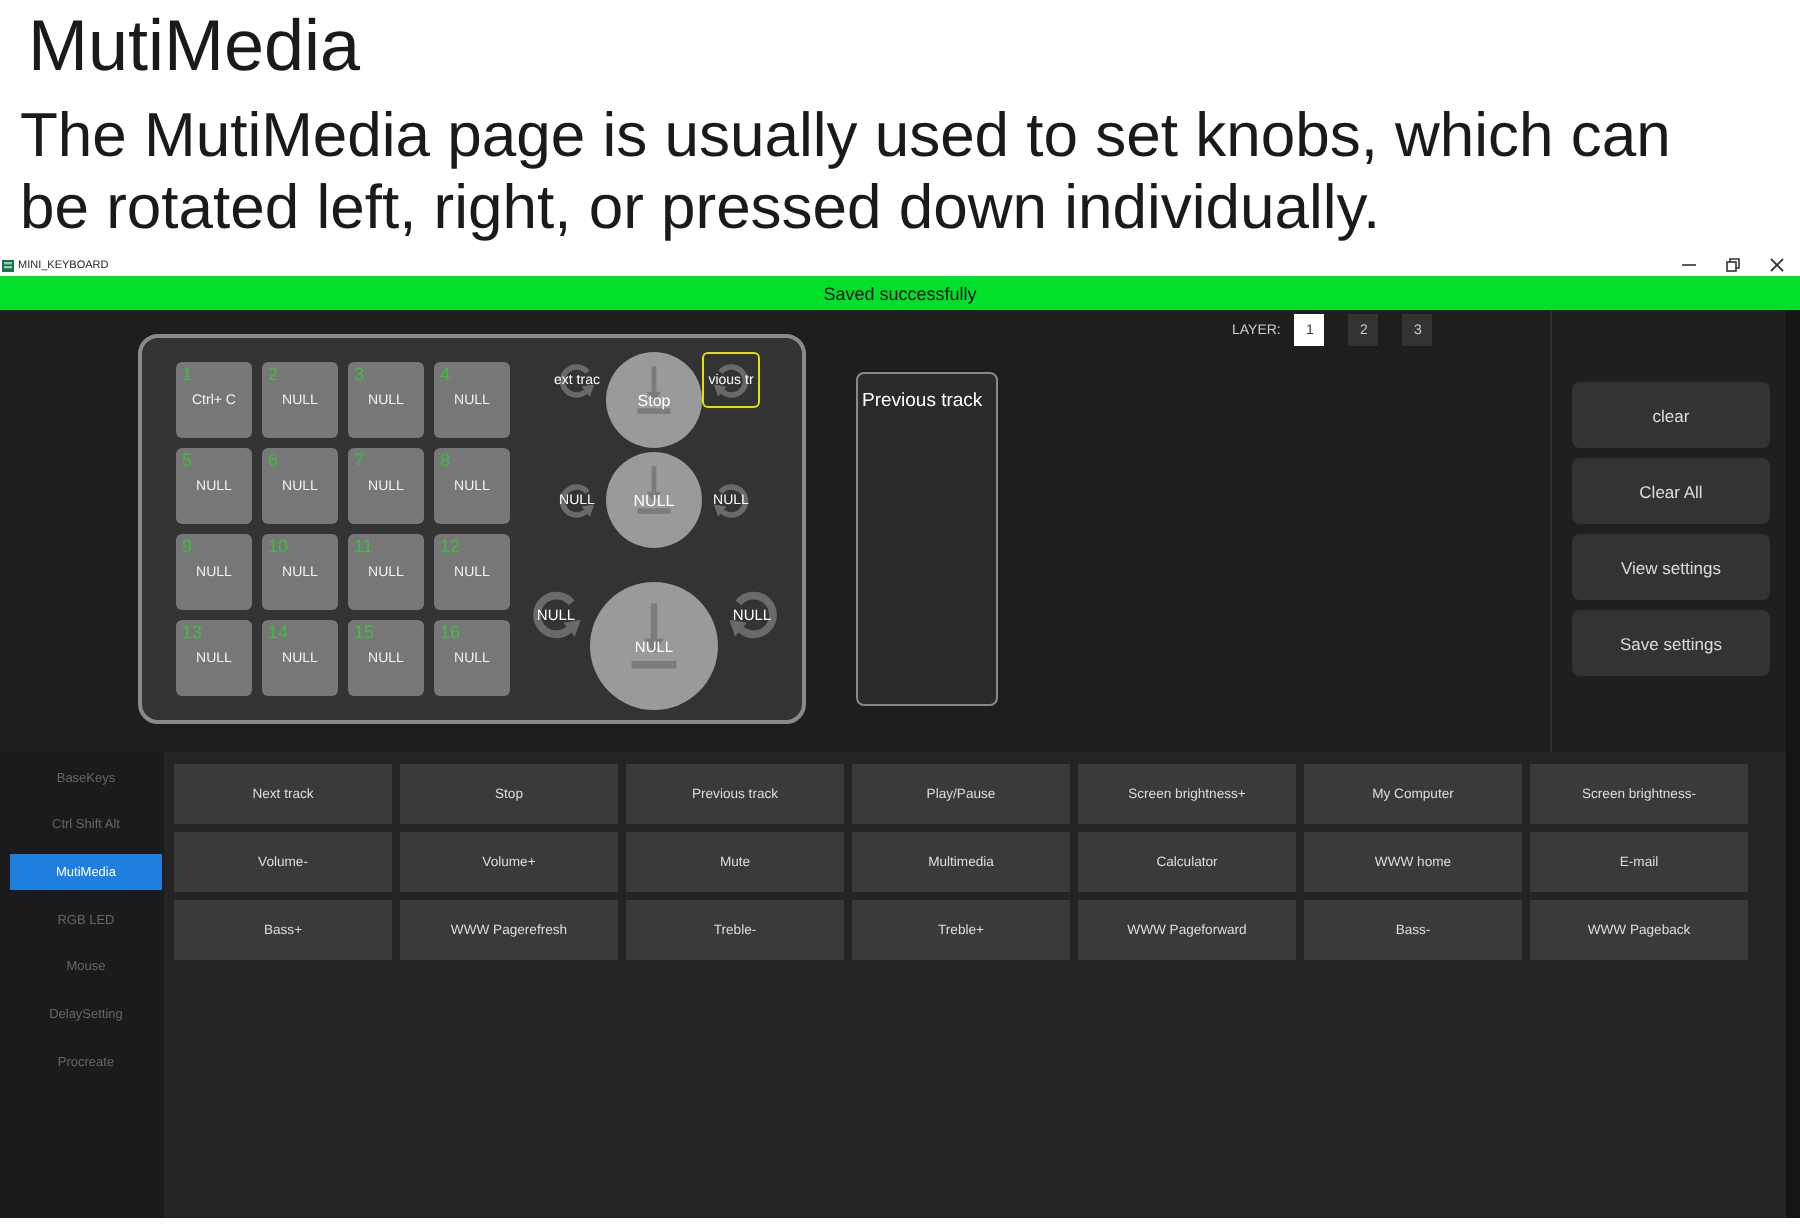  Describe the element at coordinates (1777, 265) in the screenshot. I see `close-icon` at that location.